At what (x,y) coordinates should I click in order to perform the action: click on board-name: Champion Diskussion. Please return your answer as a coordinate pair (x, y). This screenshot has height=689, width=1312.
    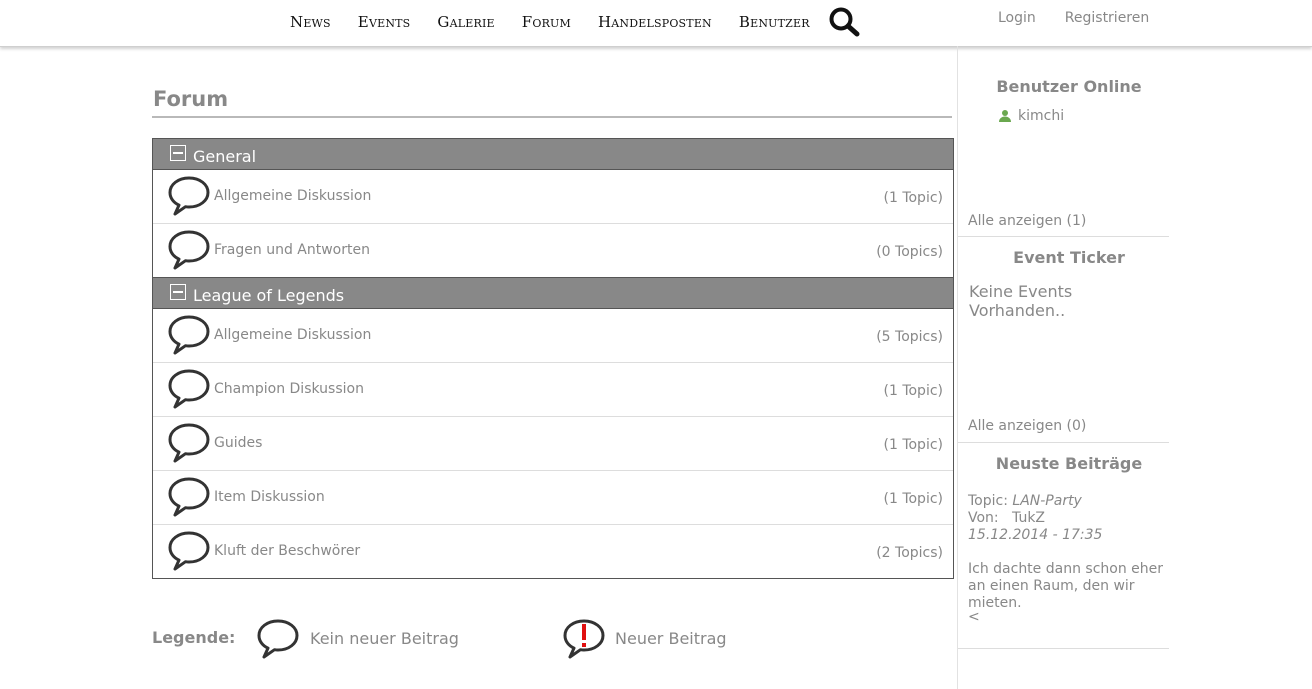
    Looking at the image, I should click on (289, 389).